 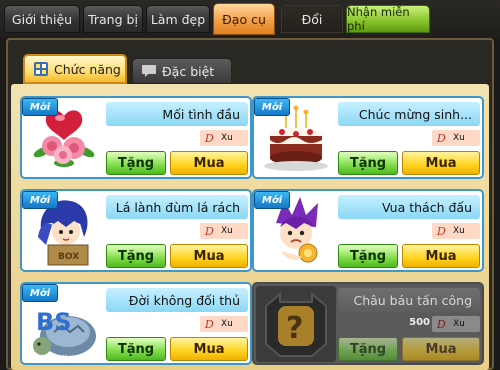 What do you see at coordinates (409, 300) in the screenshot?
I see `item-name: Châu báu tấn công` at bounding box center [409, 300].